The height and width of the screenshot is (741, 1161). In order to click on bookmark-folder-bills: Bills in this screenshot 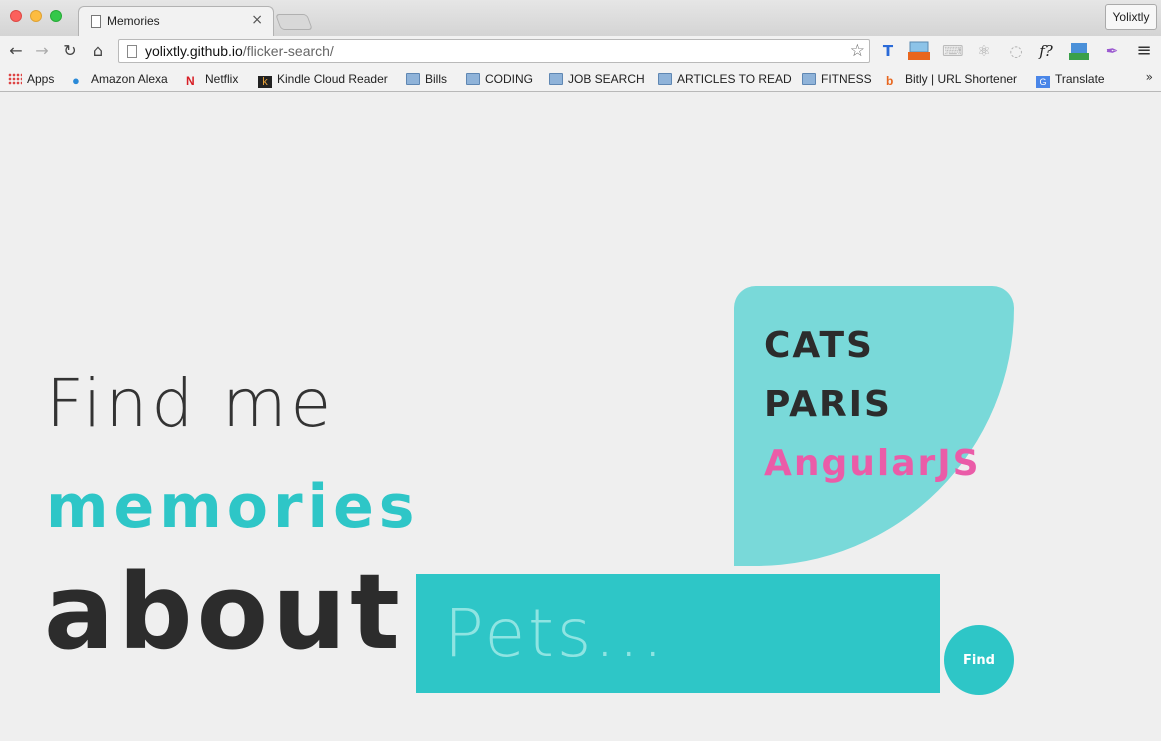, I will do `click(426, 79)`.